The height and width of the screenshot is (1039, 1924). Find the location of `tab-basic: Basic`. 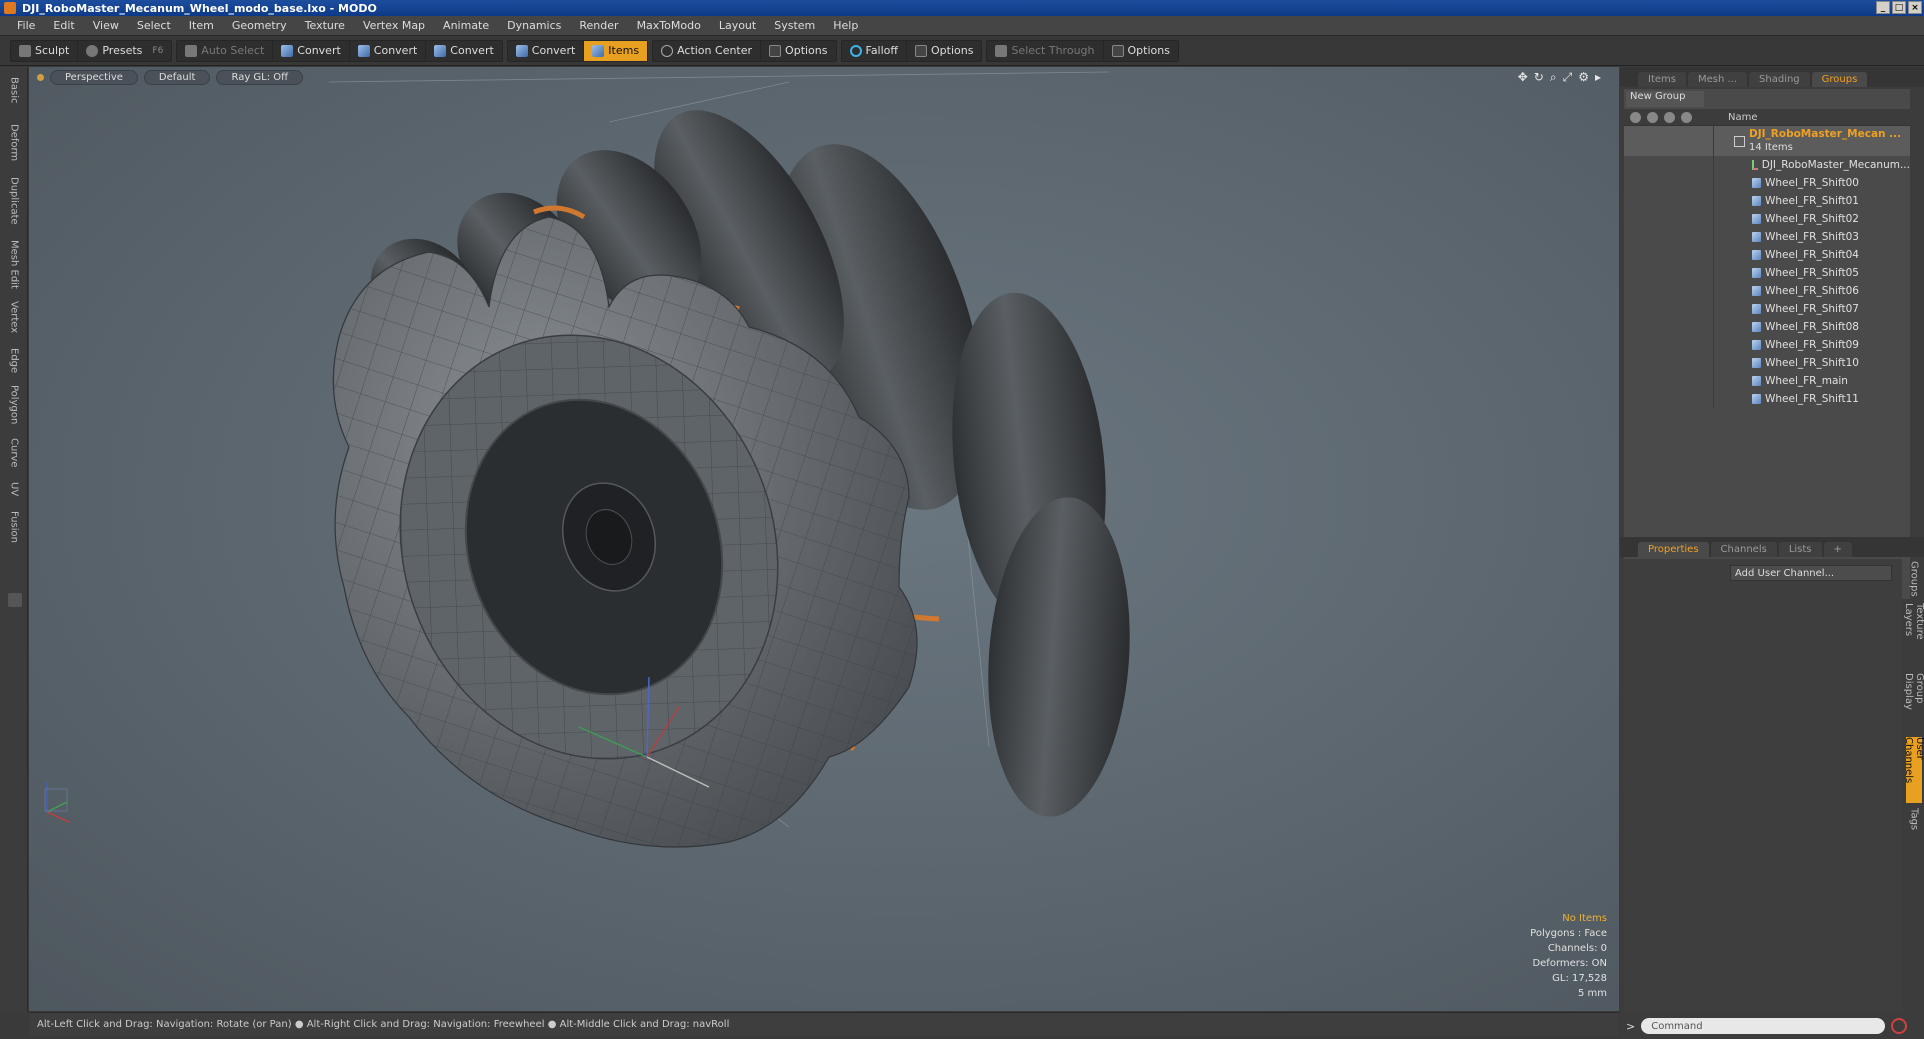

tab-basic: Basic is located at coordinates (14, 90).